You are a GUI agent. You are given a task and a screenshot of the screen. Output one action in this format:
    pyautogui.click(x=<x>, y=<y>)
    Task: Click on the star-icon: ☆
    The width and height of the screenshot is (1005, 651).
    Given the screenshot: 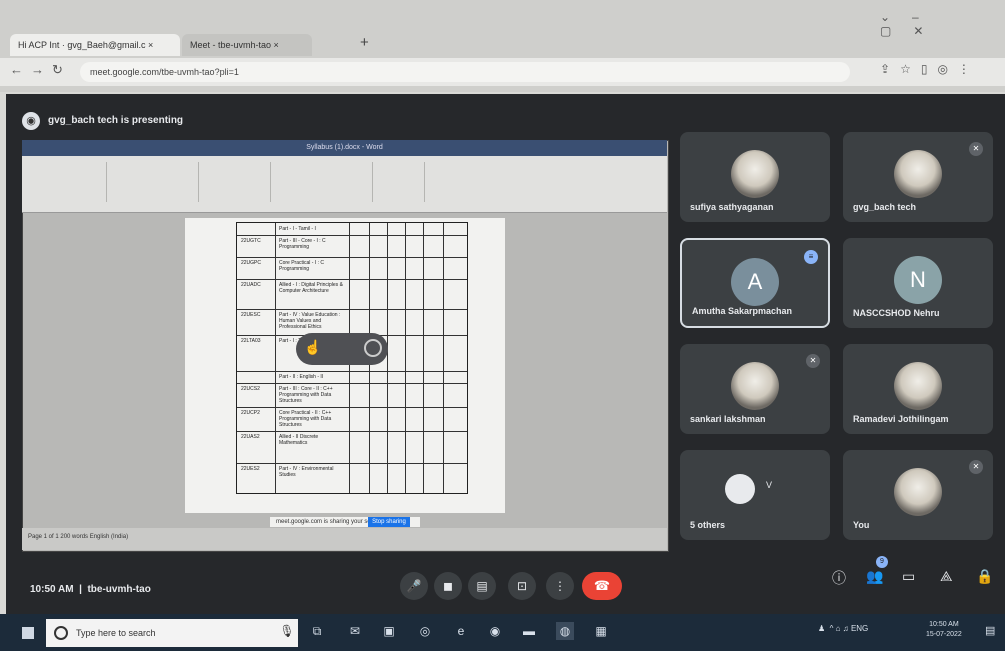 What is the action you would take?
    pyautogui.click(x=910, y=69)
    